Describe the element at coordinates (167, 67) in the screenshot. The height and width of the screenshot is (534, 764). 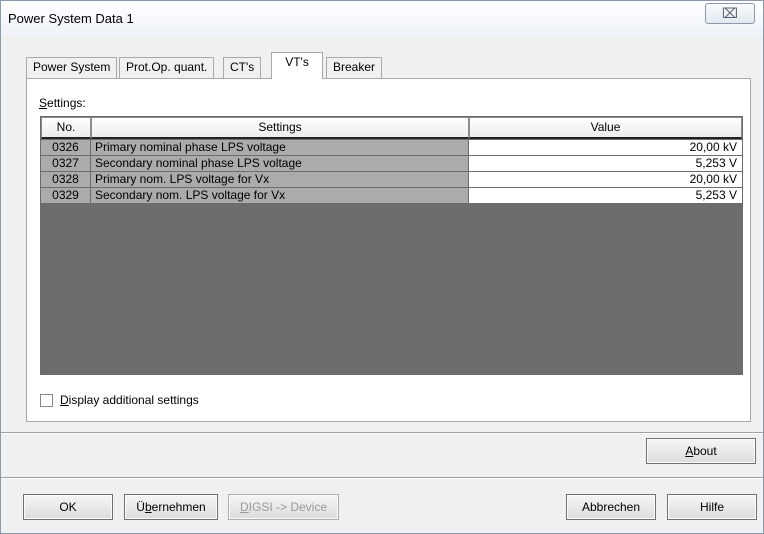
I see `tab-prot-op-quant: Prot.Op. quant.` at that location.